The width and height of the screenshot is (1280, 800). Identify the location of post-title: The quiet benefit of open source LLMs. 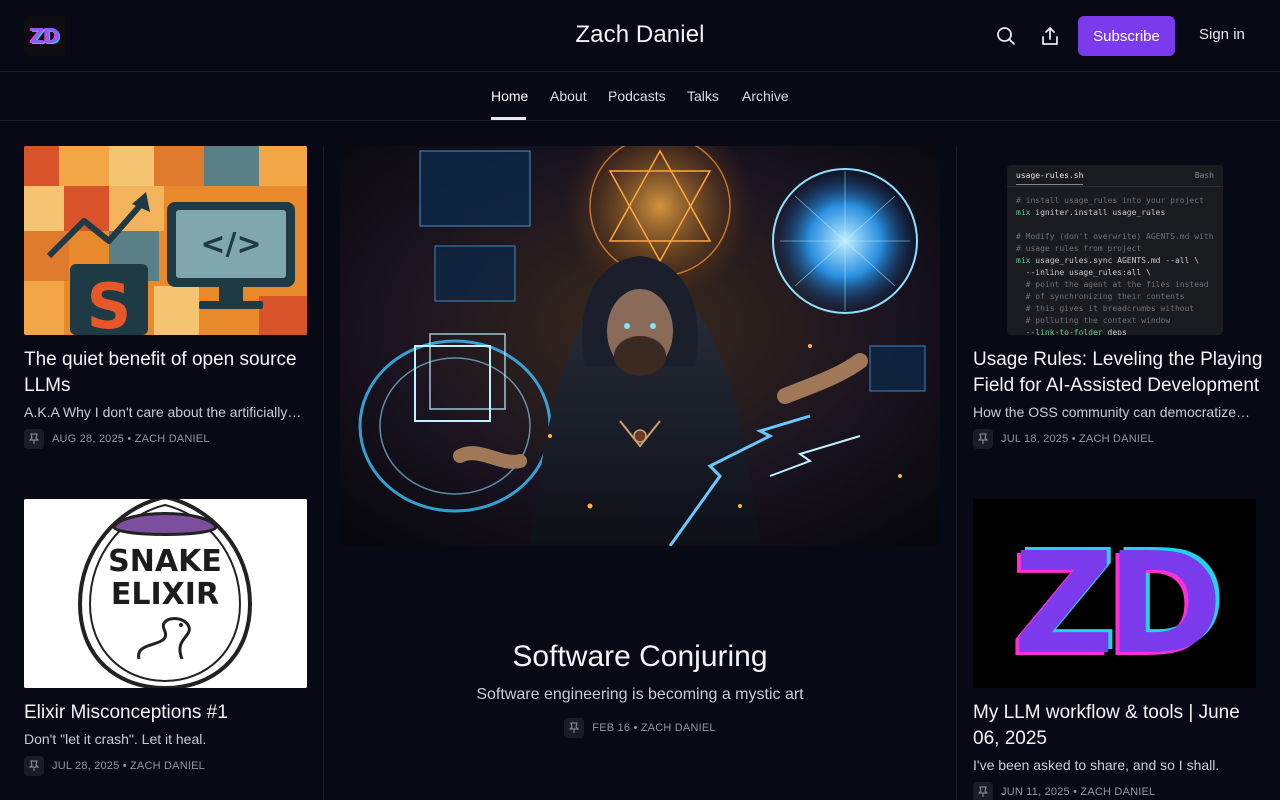
(165, 373).